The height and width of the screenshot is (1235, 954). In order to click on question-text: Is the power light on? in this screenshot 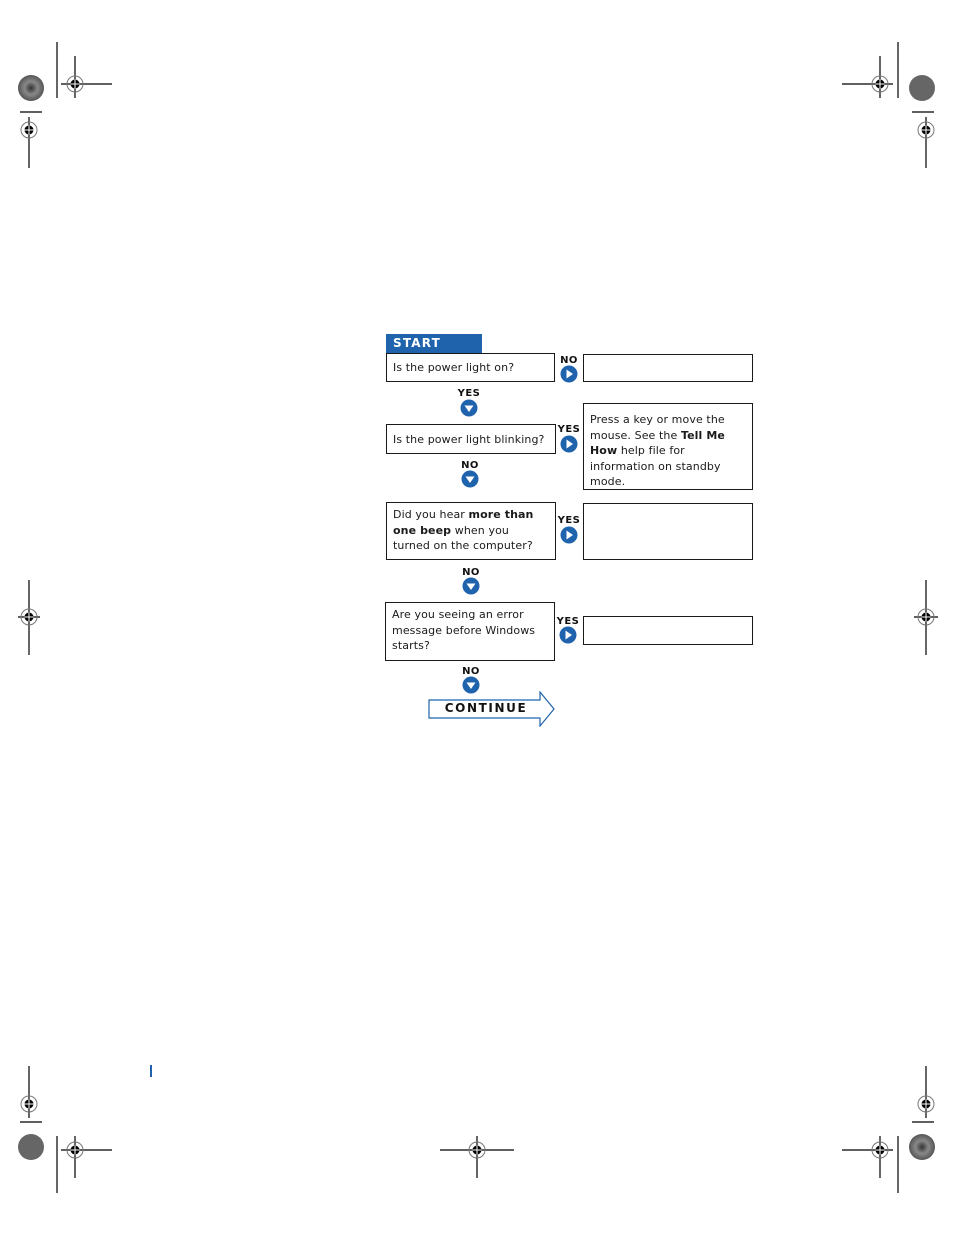, I will do `click(454, 367)`.